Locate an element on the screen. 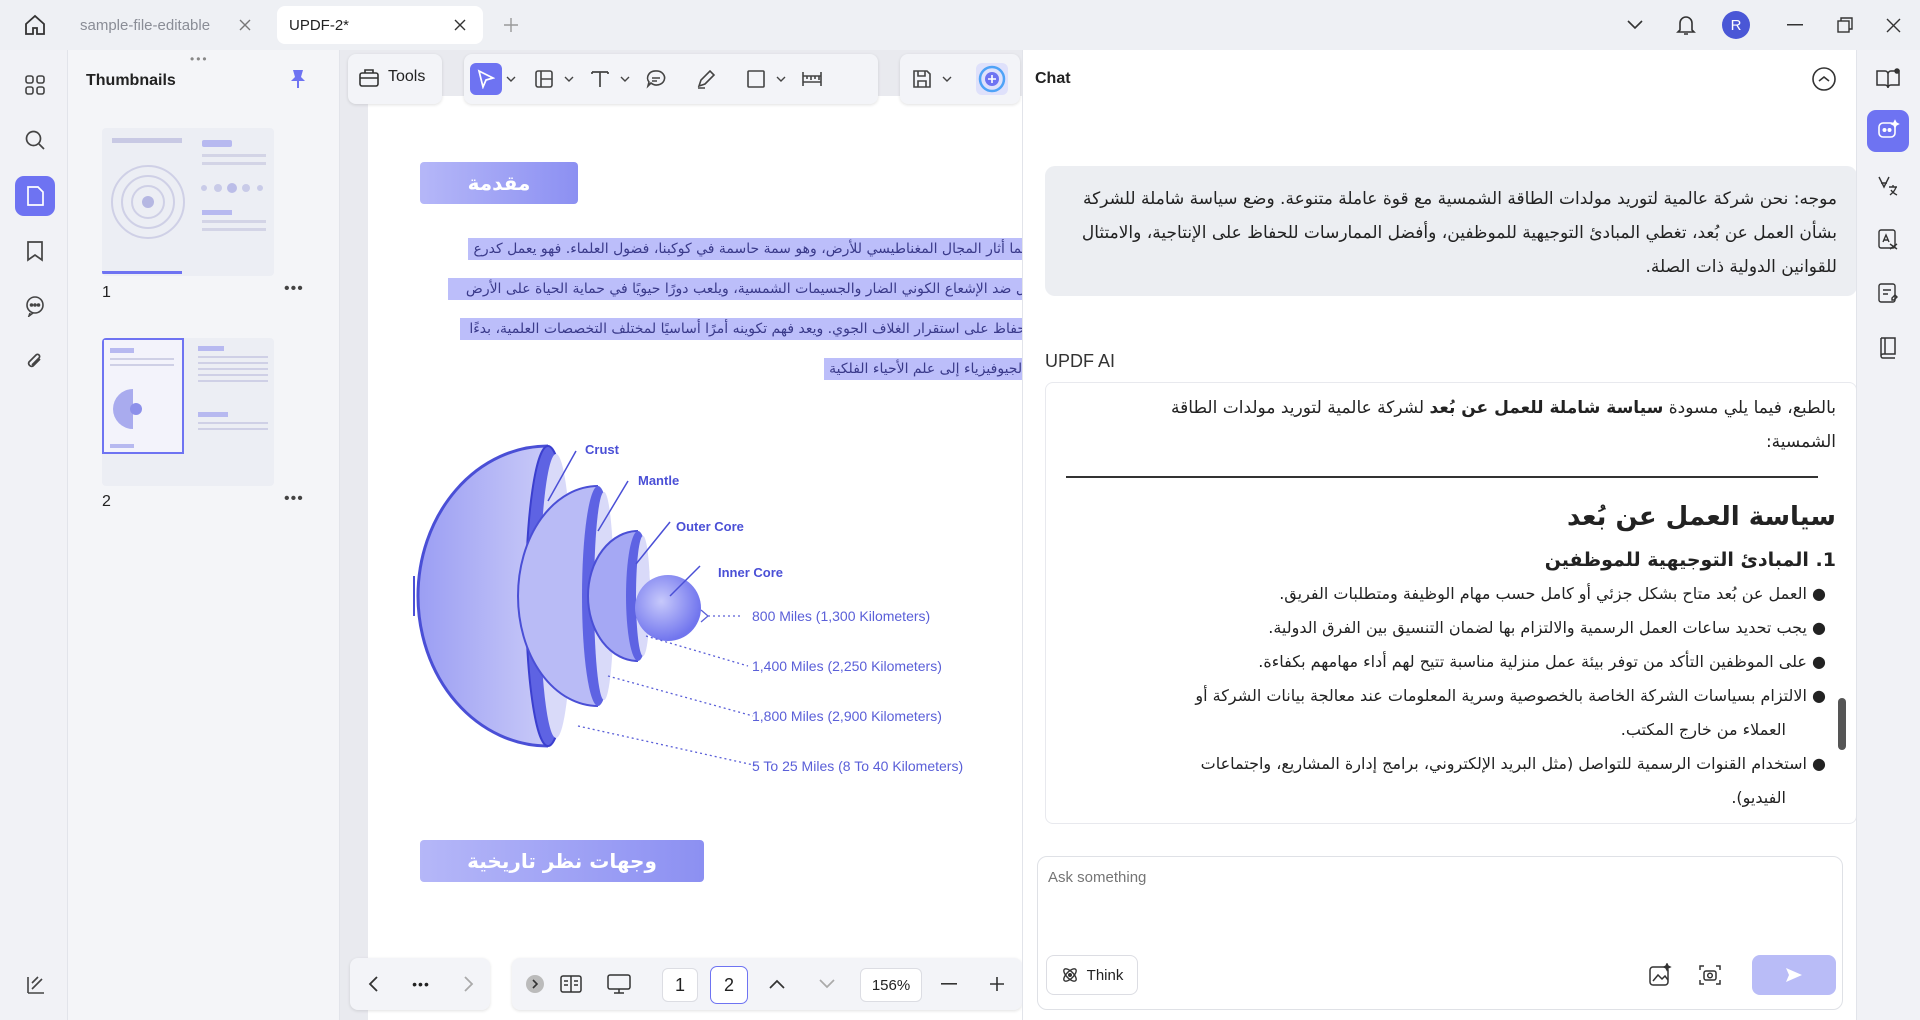 The width and height of the screenshot is (1920, 1020). select-tool-button is located at coordinates (486, 79).